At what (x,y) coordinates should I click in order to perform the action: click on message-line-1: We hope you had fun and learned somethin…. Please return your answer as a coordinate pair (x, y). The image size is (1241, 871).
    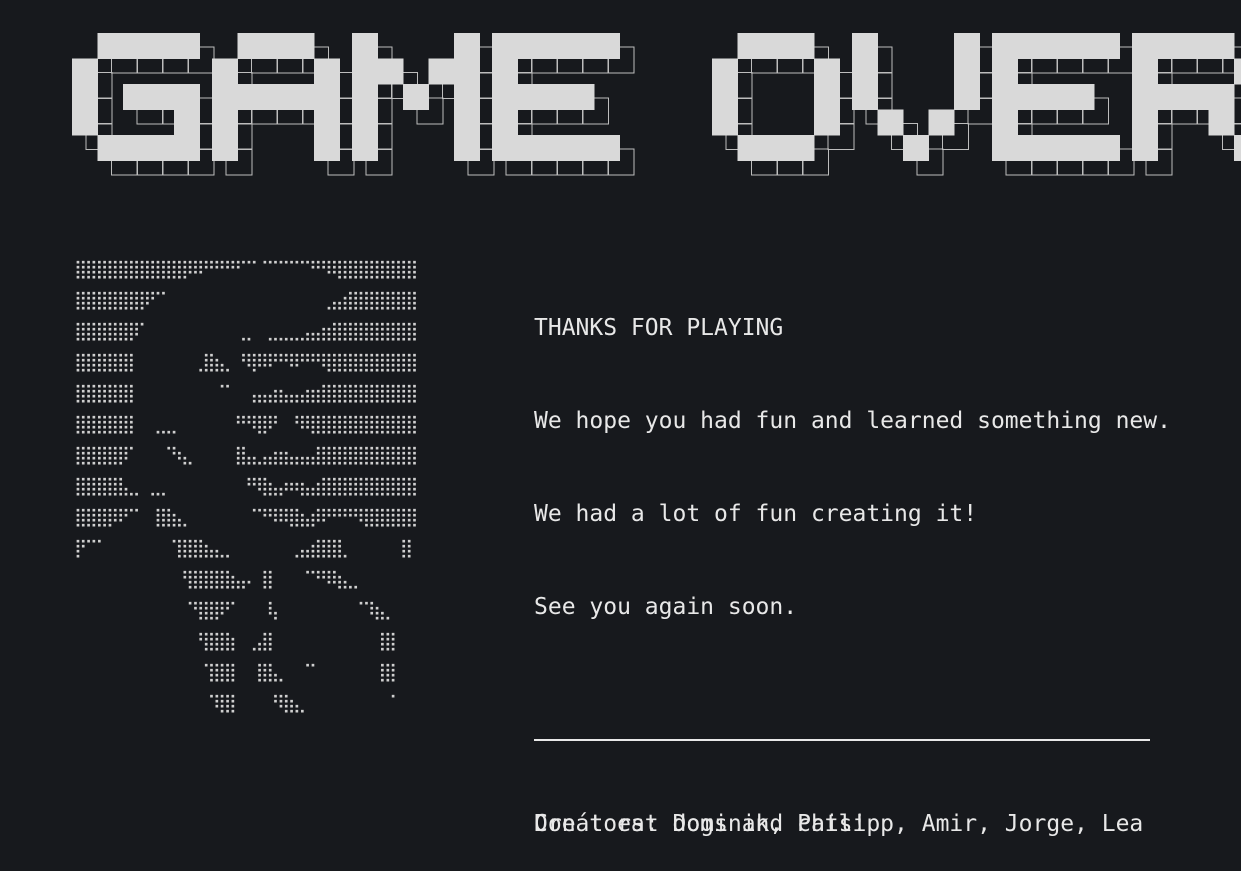
    Looking at the image, I should click on (852, 421).